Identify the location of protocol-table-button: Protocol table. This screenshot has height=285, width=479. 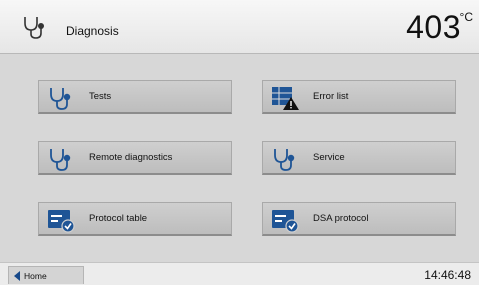
(135, 219).